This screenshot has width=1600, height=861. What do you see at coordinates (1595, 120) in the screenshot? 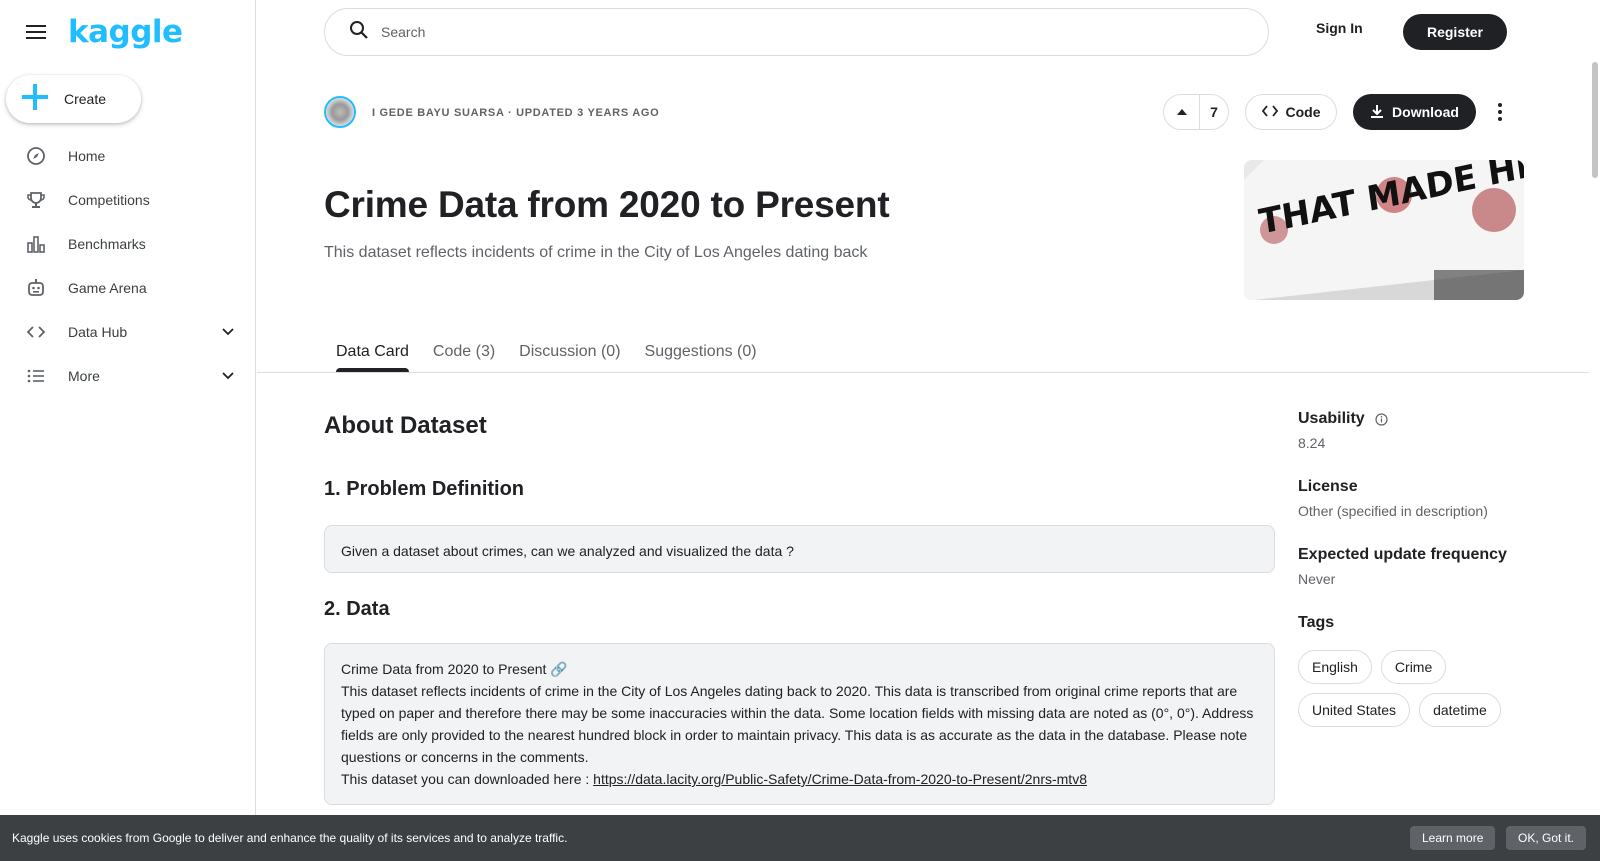
I see `scrollbar-thumb` at bounding box center [1595, 120].